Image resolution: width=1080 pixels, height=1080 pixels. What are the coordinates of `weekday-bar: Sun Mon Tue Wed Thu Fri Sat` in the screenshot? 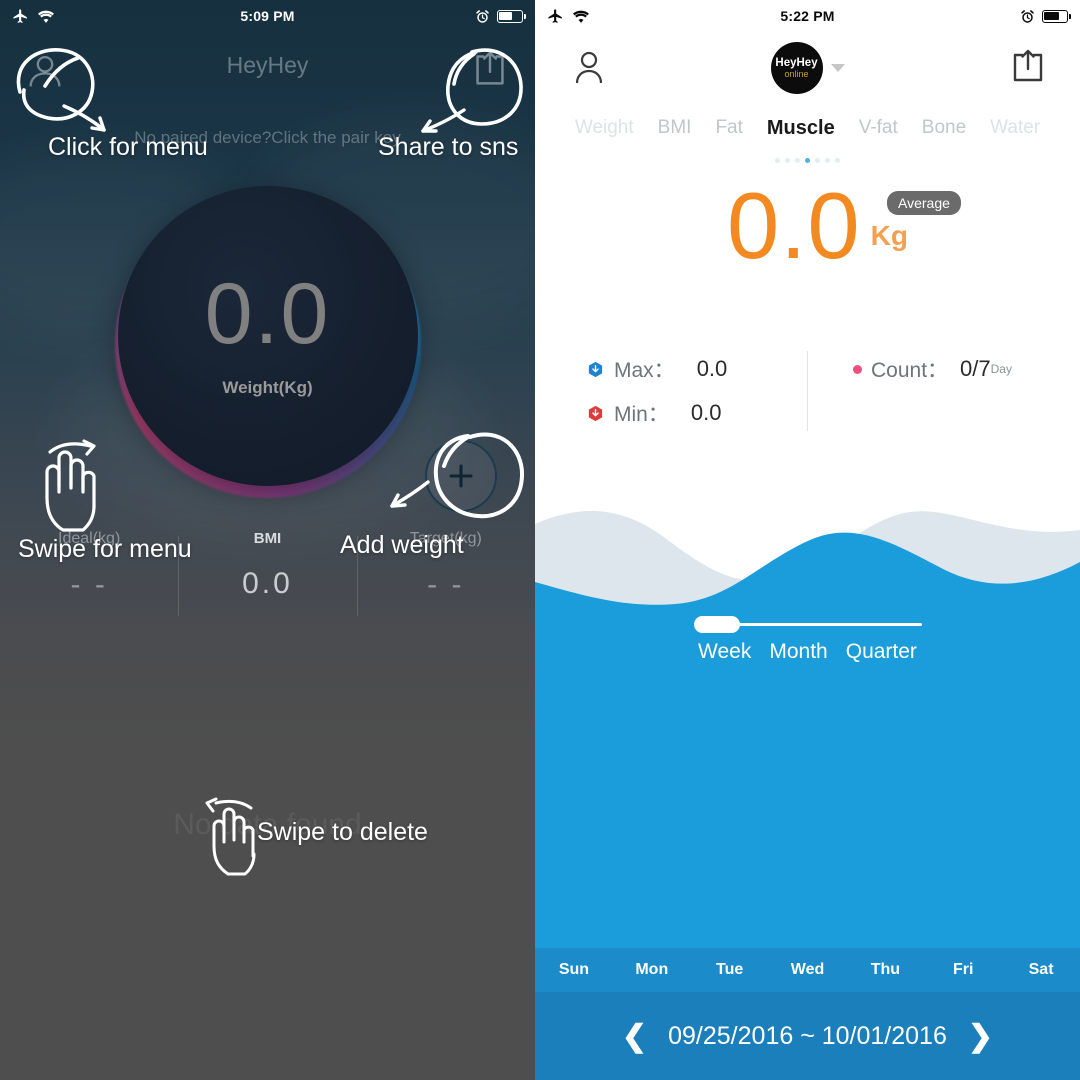 It's located at (807, 970).